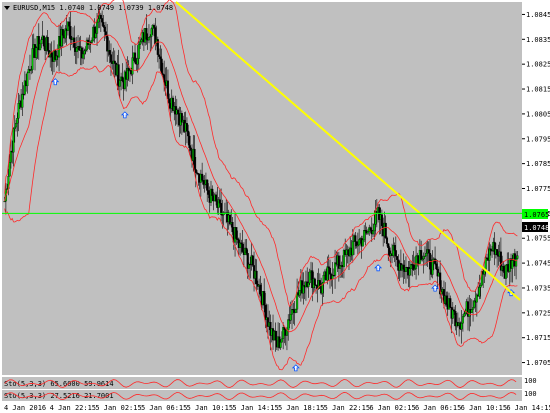 This screenshot has width=550, height=413. I want to click on hline-price-label: 1.0765, so click(535, 214).